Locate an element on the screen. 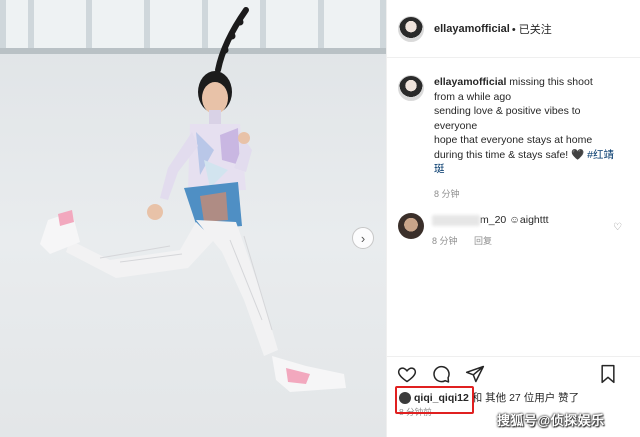  chevron-right-icon: › is located at coordinates (363, 238).